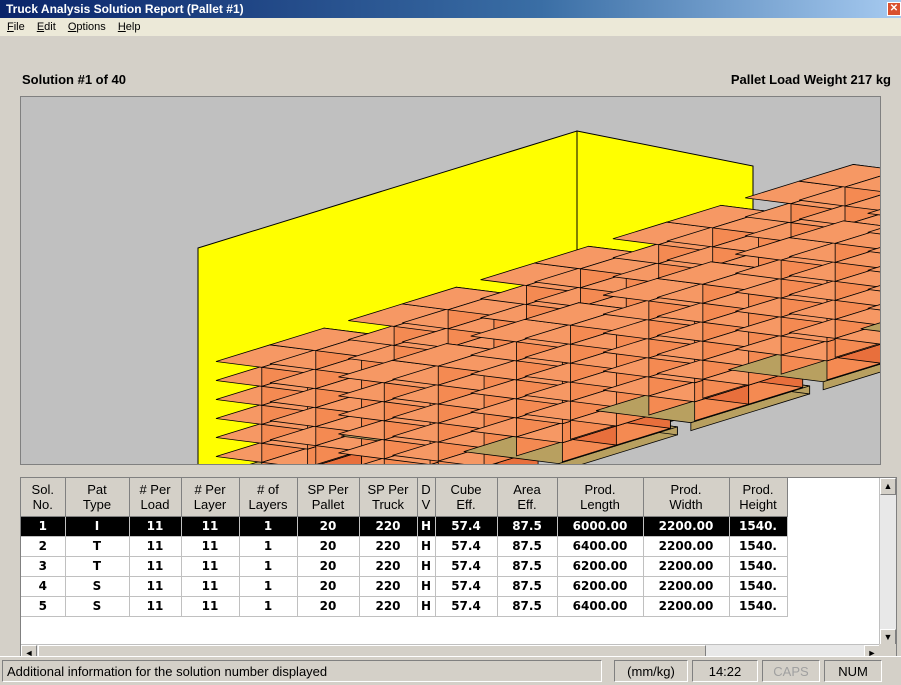 The height and width of the screenshot is (685, 901). Describe the element at coordinates (758, 497) in the screenshot. I see `column-header: Prod. Height` at that location.